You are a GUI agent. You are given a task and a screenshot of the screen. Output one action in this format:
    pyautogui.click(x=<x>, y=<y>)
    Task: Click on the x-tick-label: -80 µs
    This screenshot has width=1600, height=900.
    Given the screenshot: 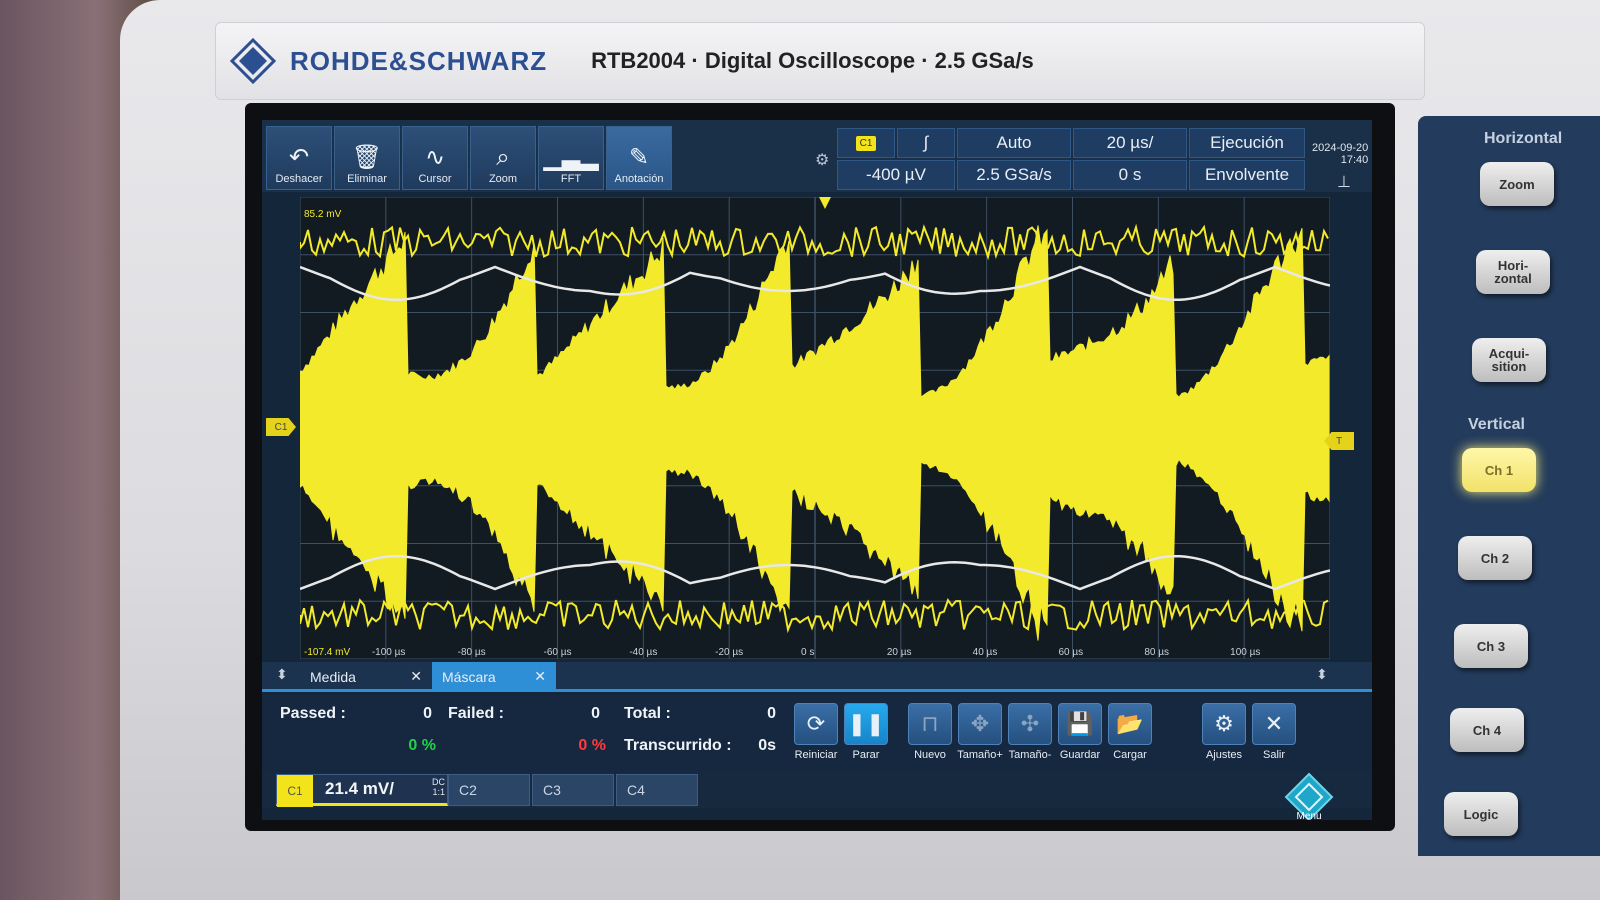 What is the action you would take?
    pyautogui.click(x=472, y=652)
    